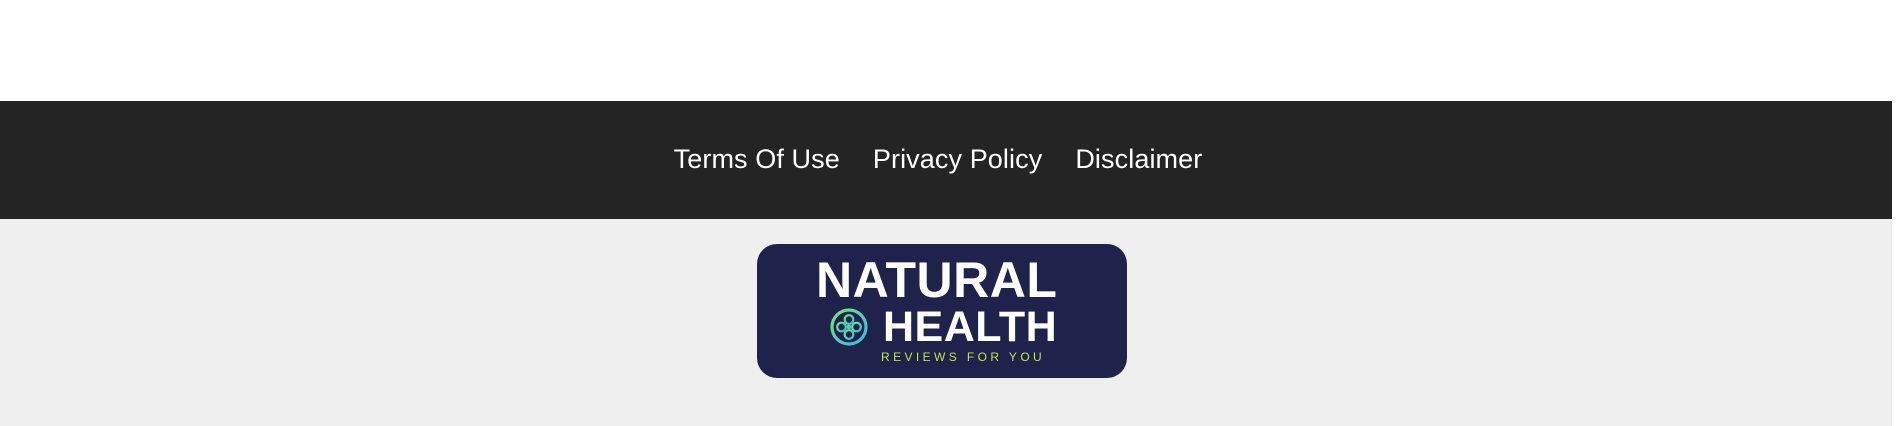 This screenshot has height=426, width=1897. I want to click on logo-title-health: HEALTH, so click(970, 327).